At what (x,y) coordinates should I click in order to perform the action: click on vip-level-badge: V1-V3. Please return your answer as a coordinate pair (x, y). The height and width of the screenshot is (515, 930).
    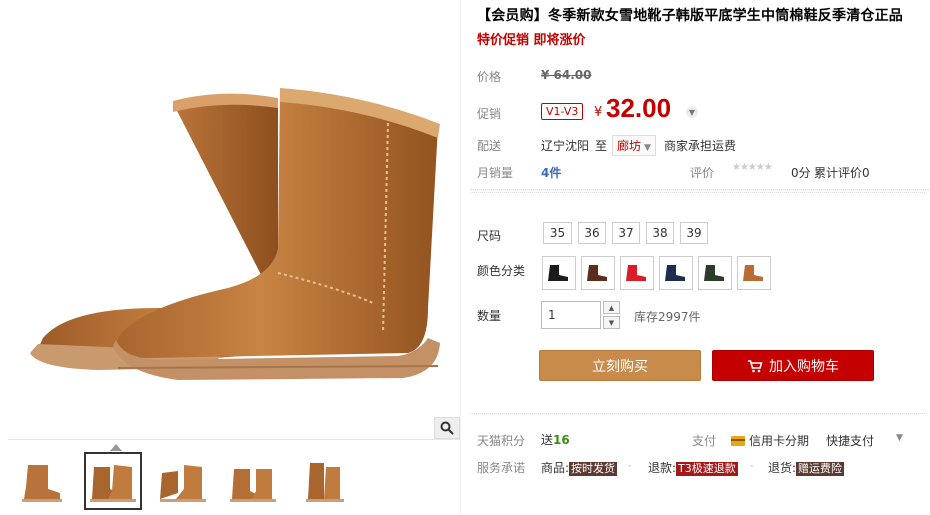
    Looking at the image, I should click on (562, 111).